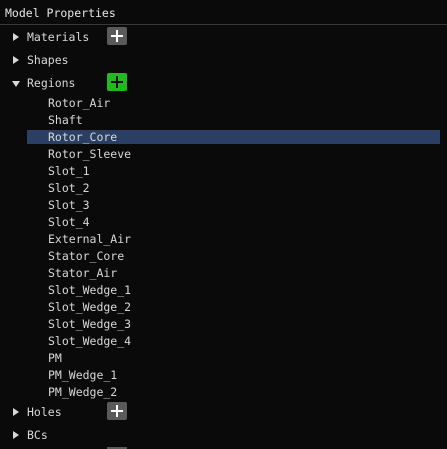  Describe the element at coordinates (233, 205) in the screenshot. I see `region-item: Slot_3` at that location.